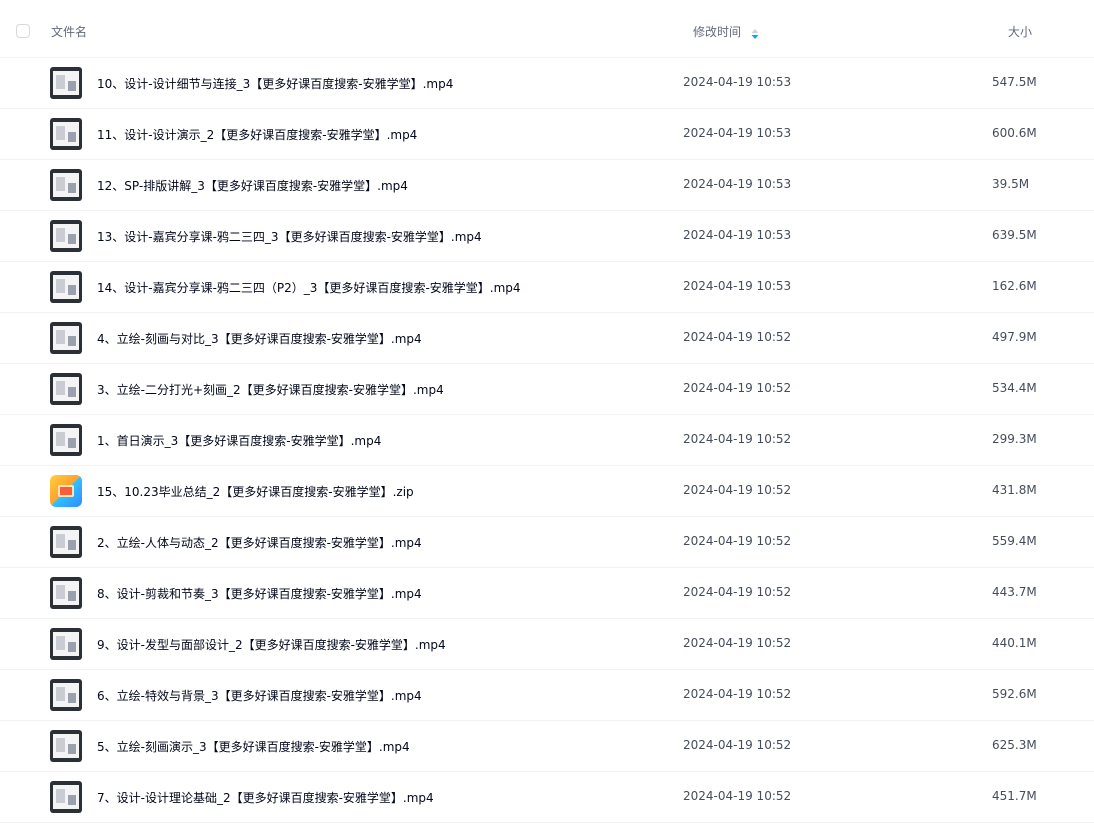 The width and height of the screenshot is (1094, 823). I want to click on file-size: 625.3M, so click(1014, 745).